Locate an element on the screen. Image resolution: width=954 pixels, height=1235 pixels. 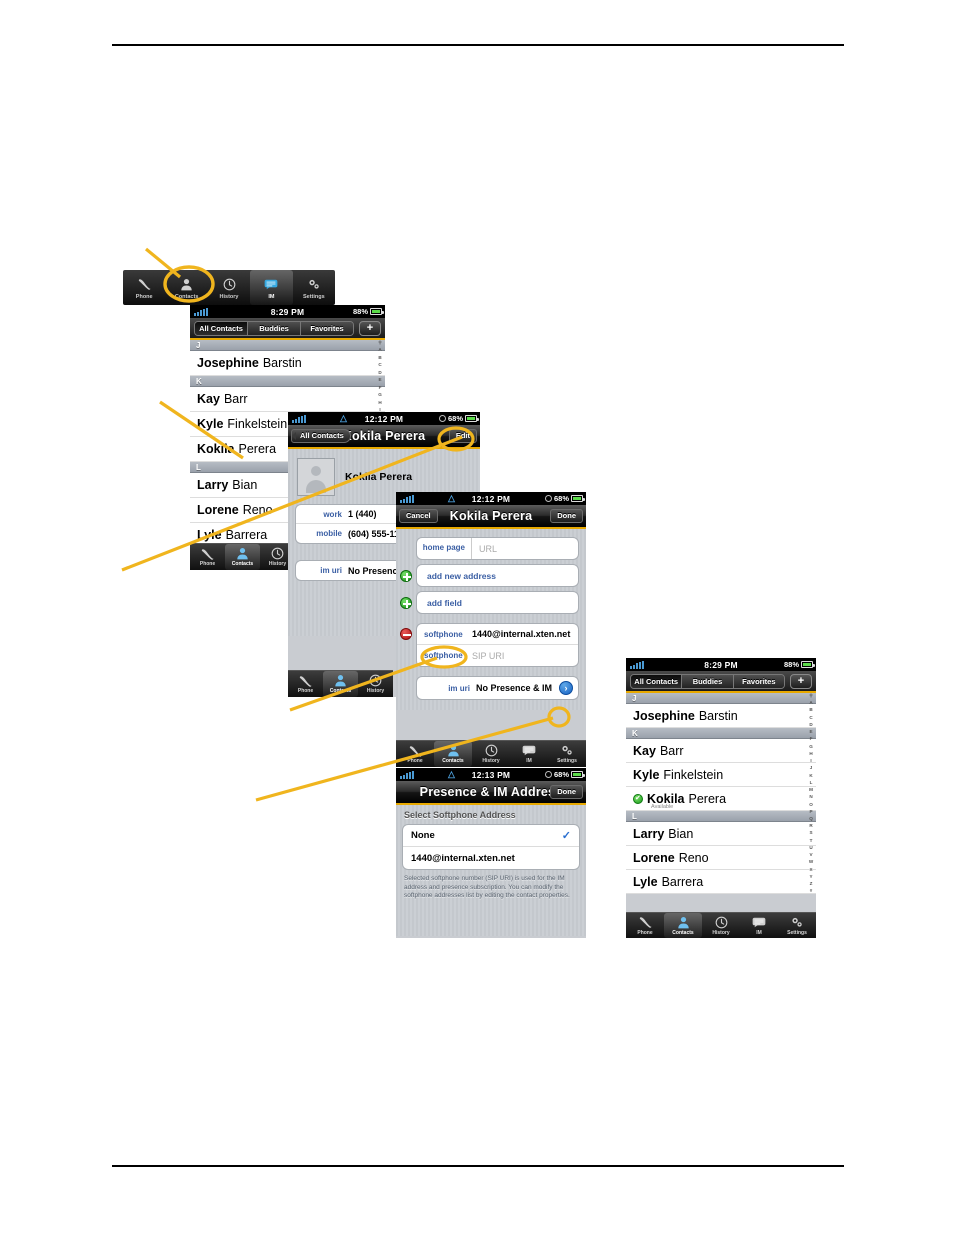
contact-row: Lyle Barrera is located at coordinates (721, 882).